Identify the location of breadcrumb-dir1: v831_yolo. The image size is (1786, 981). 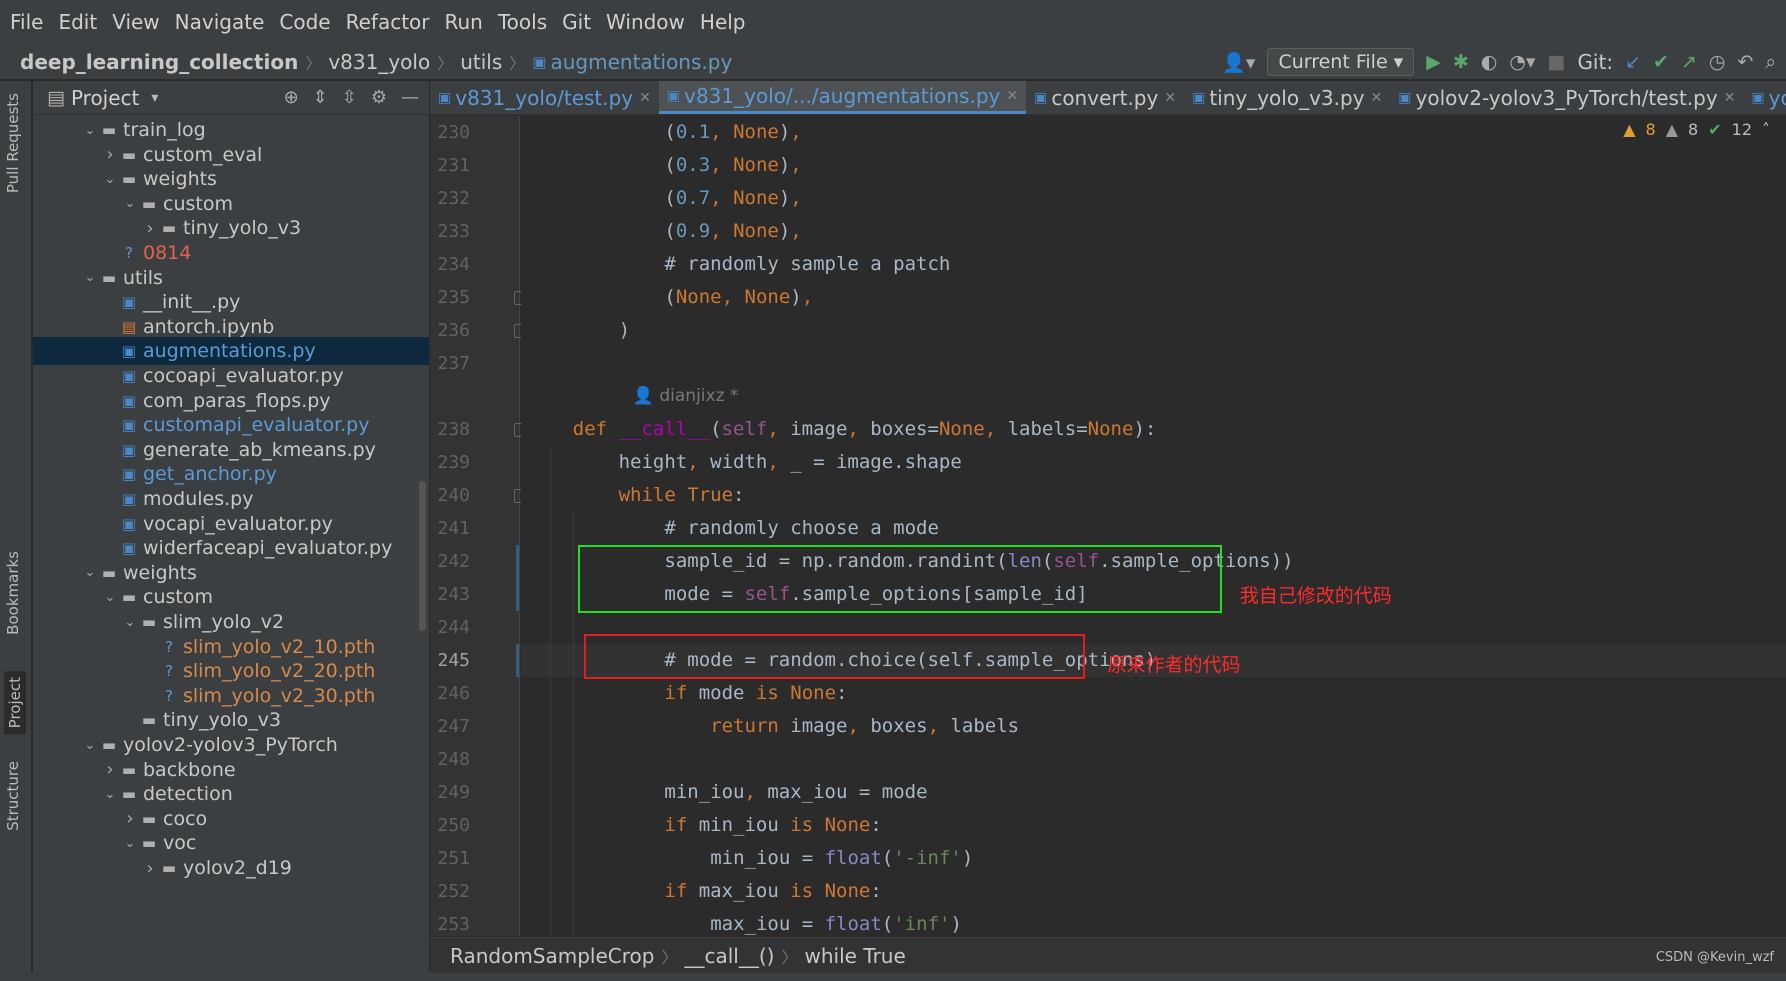
(379, 62).